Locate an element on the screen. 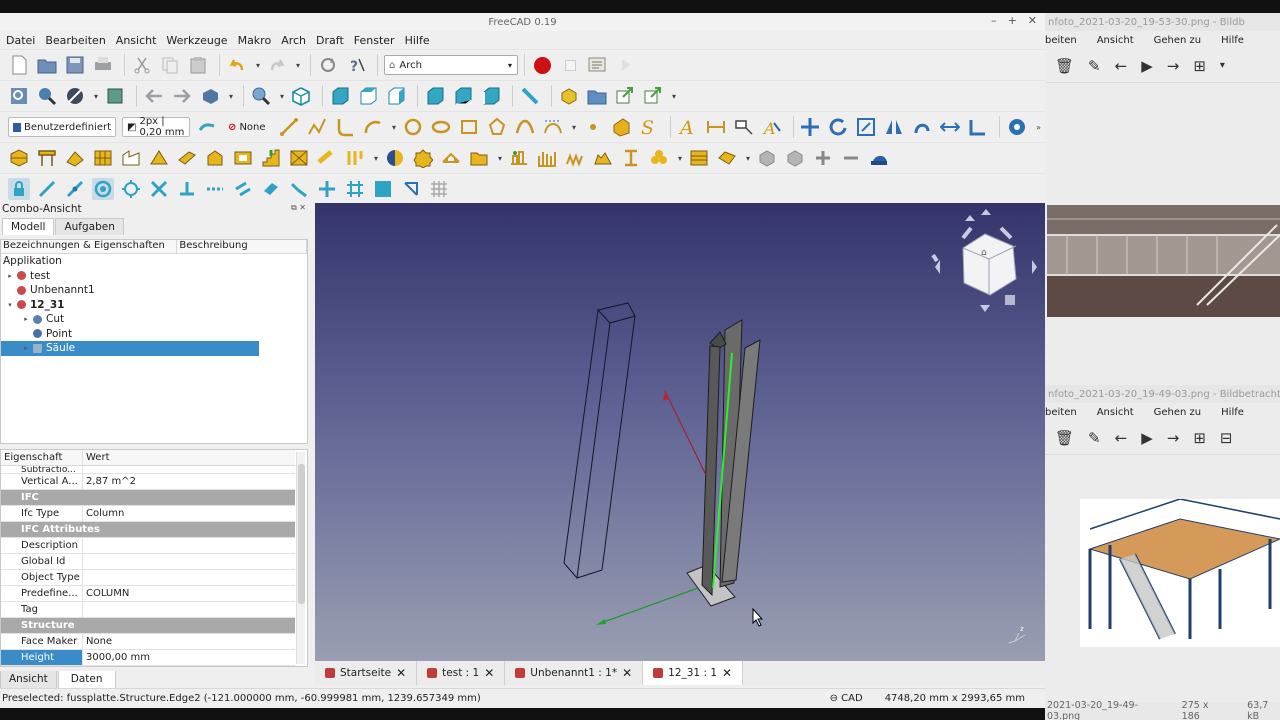  property-row: Tag is located at coordinates (148, 610).